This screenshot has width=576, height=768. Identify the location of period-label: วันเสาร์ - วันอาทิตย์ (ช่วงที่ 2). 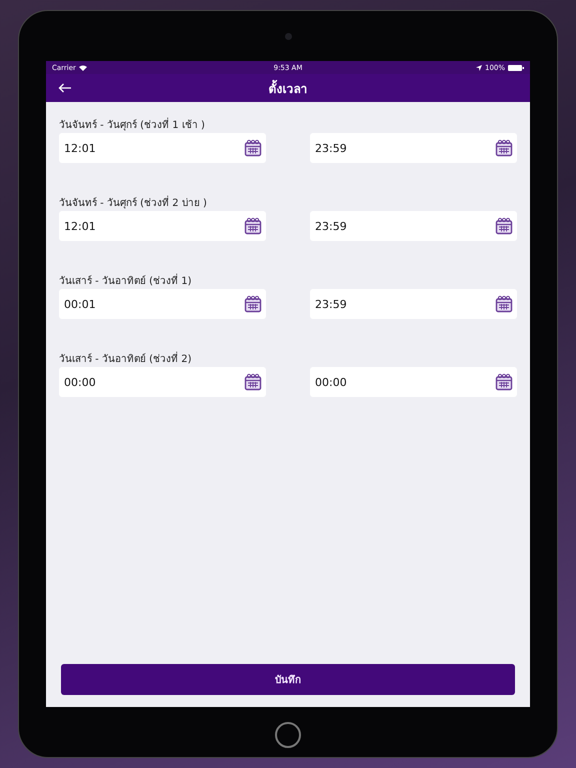
(288, 359).